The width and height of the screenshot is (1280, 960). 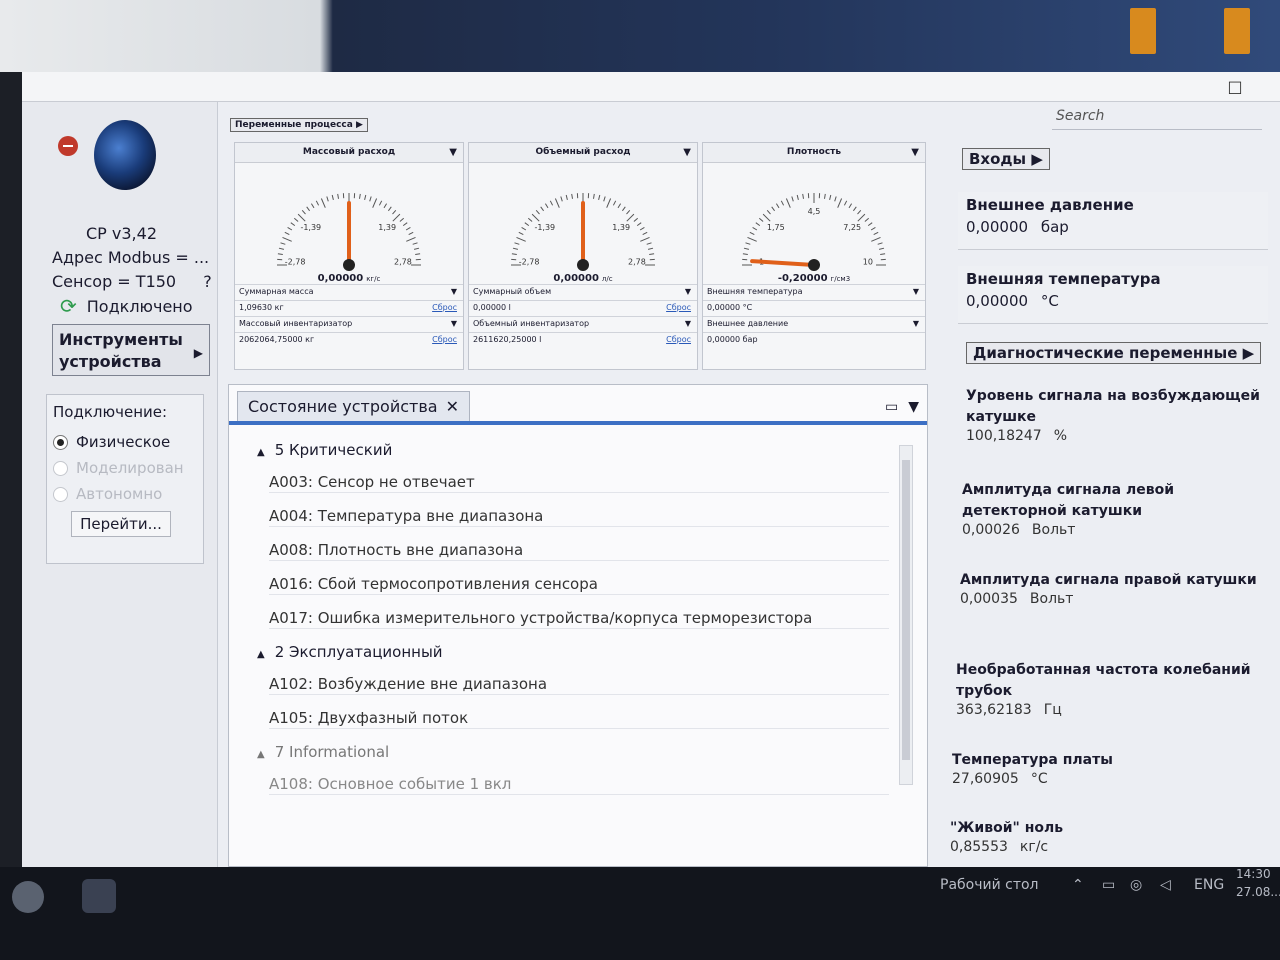 I want to click on volume-icon: ◁, so click(x=1165, y=885).